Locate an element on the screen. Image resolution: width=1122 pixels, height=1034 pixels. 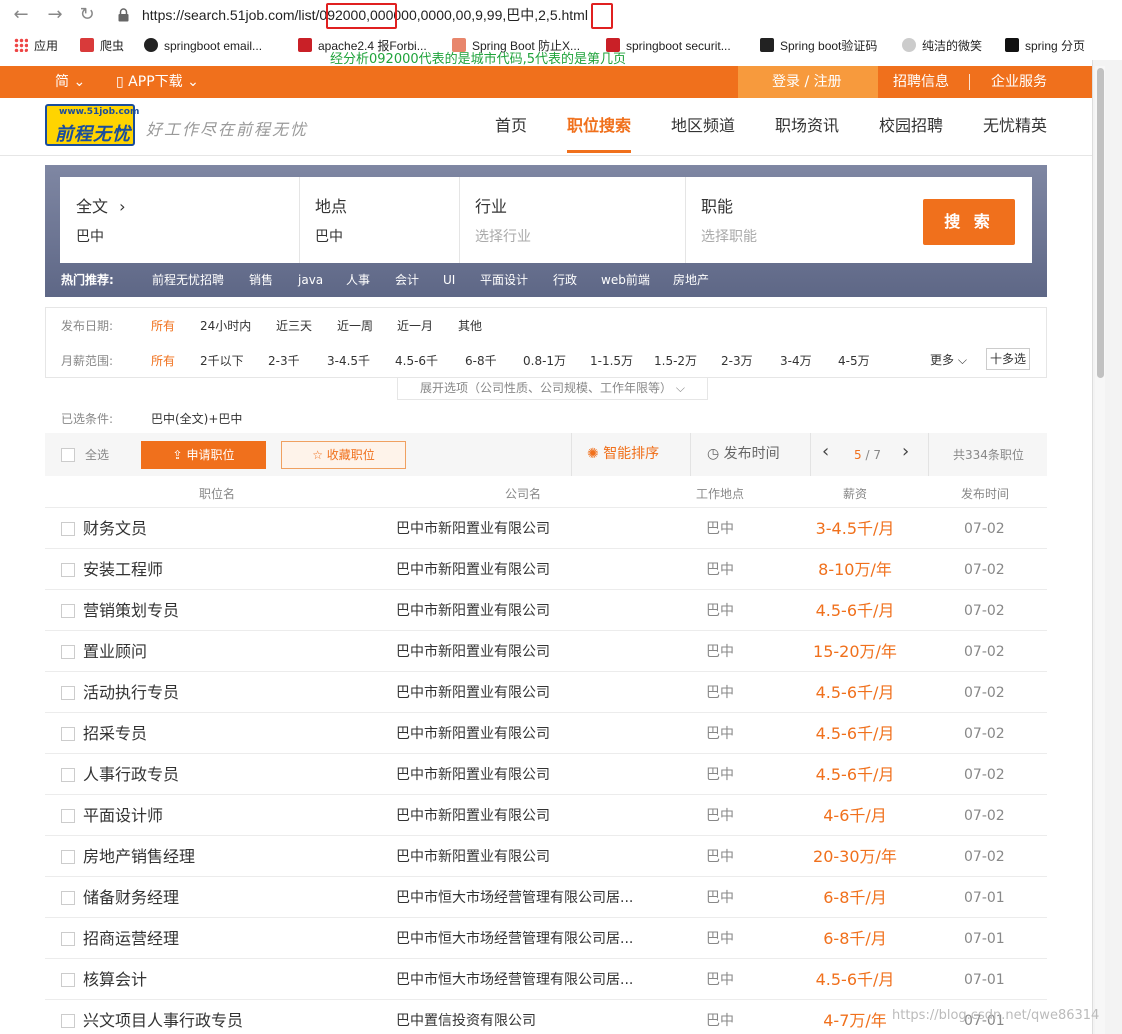
hot-tag: java is located at coordinates (310, 280).